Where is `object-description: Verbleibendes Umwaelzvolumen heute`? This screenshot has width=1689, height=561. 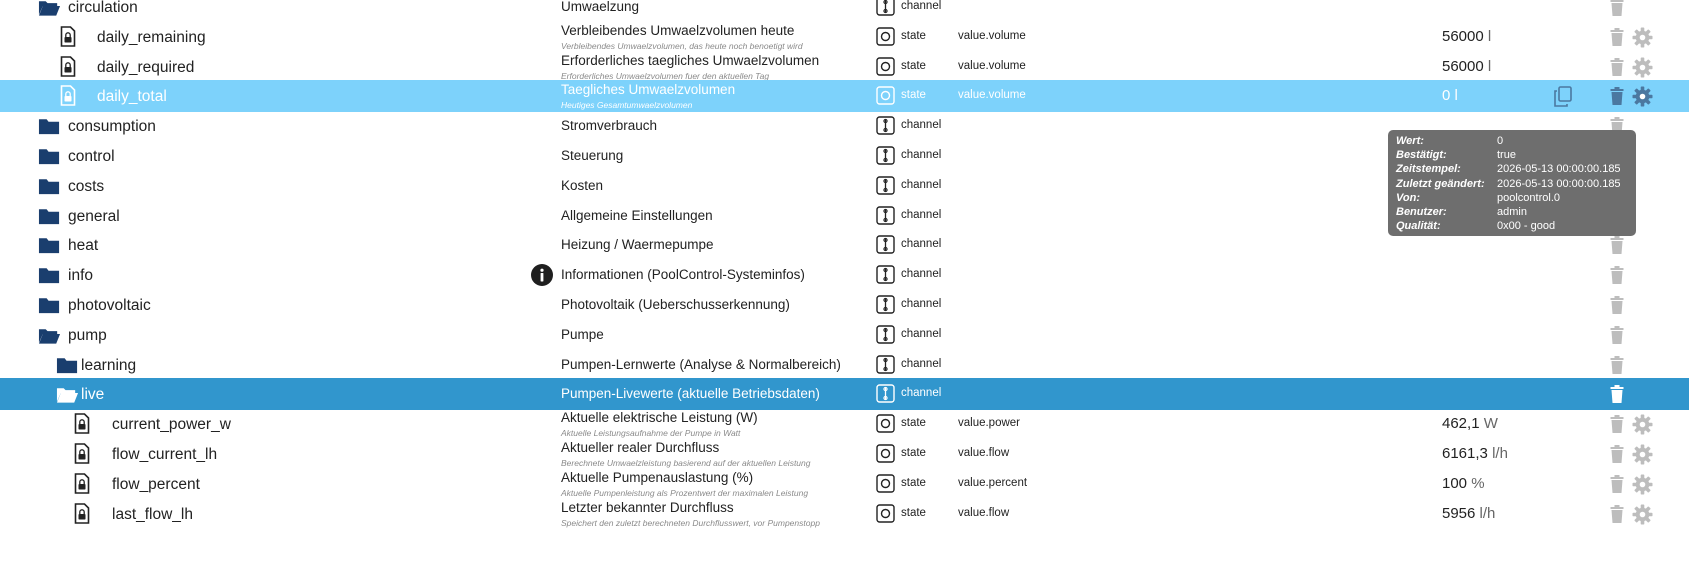 object-description: Verbleibendes Umwaelzvolumen heute is located at coordinates (678, 30).